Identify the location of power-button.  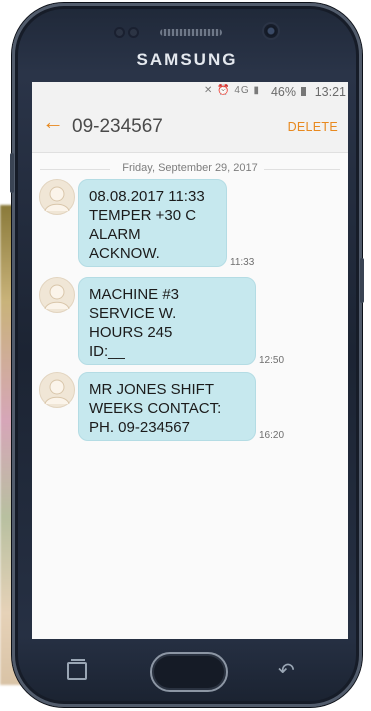
(362, 280).